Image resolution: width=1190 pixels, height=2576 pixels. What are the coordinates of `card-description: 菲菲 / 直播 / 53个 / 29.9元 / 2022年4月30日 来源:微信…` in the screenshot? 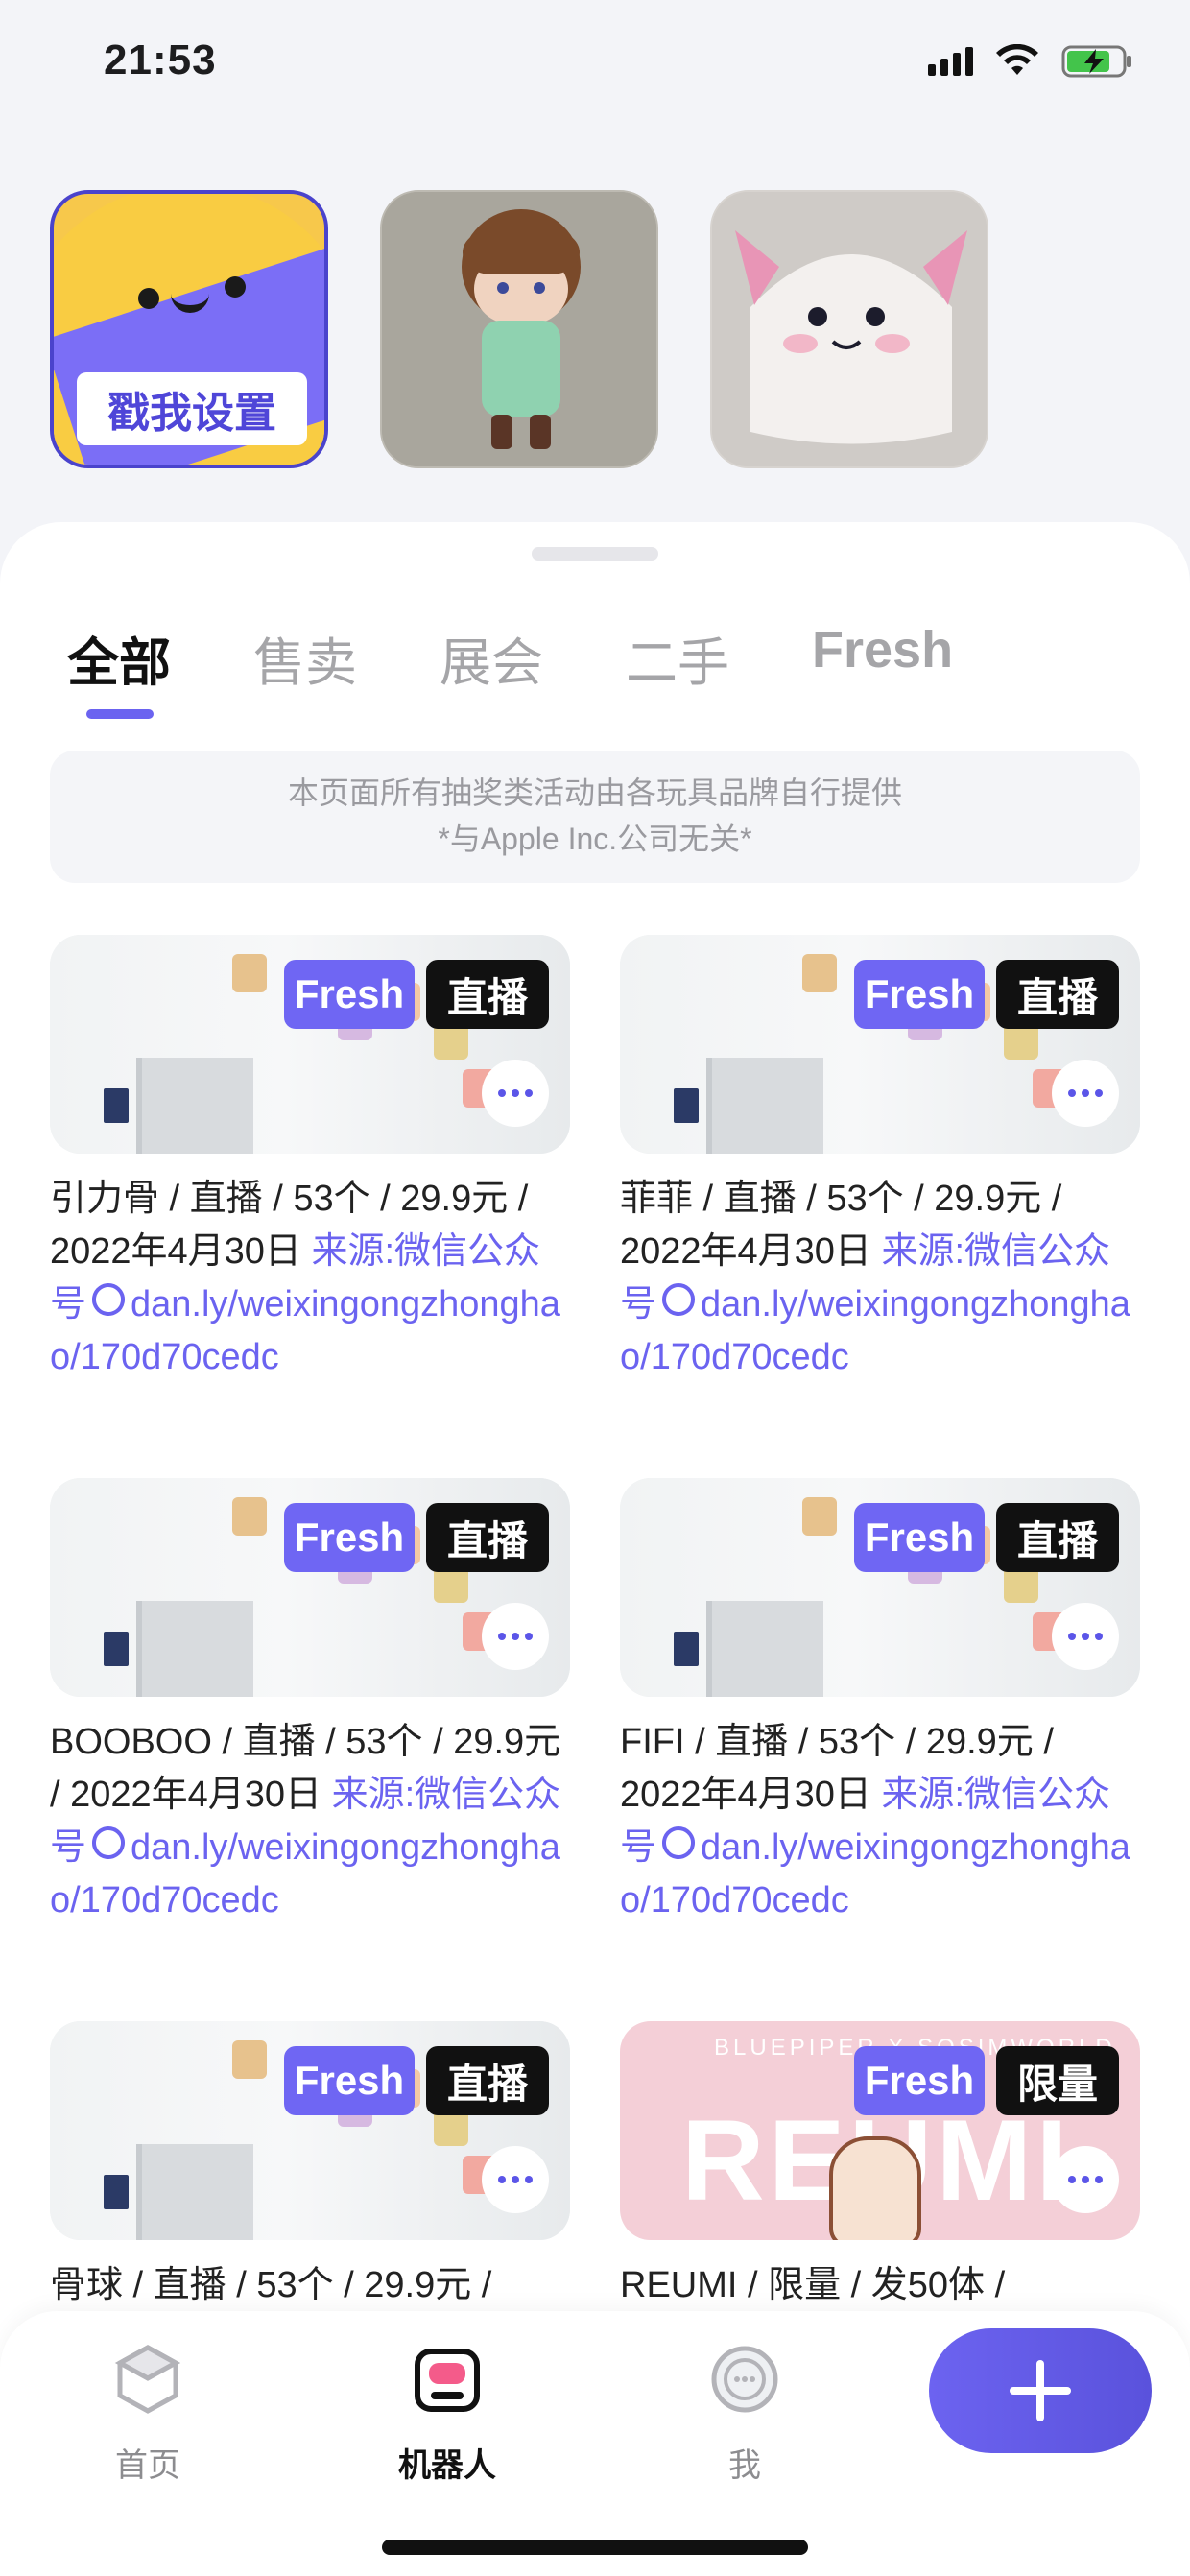 It's located at (880, 1278).